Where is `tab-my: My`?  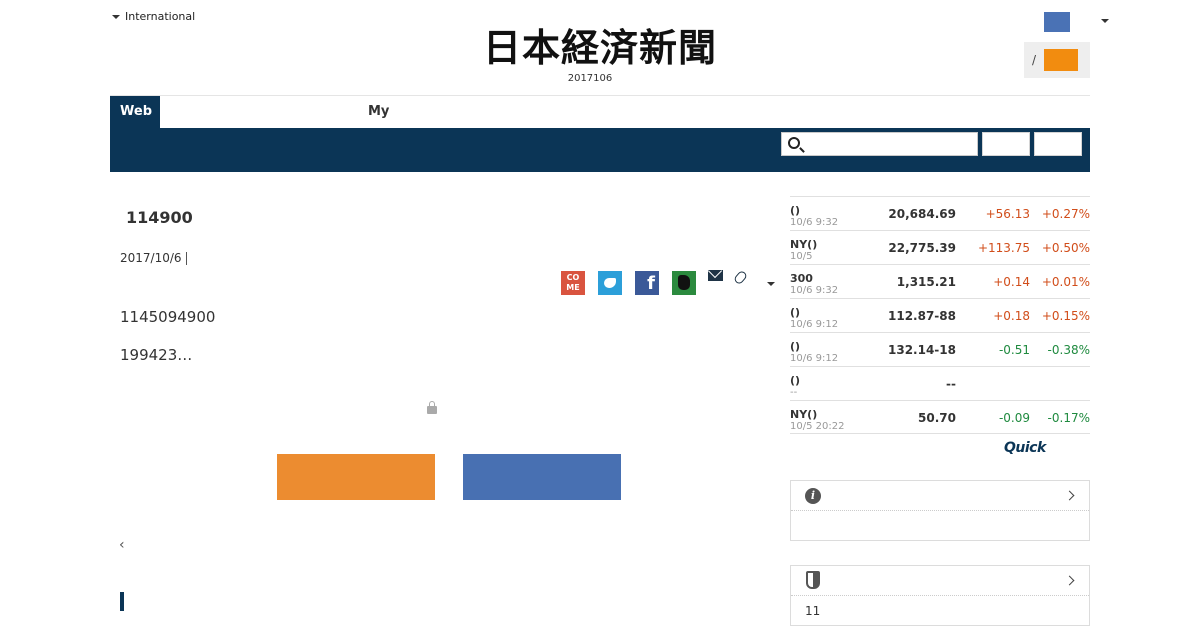
tab-my: My is located at coordinates (378, 111).